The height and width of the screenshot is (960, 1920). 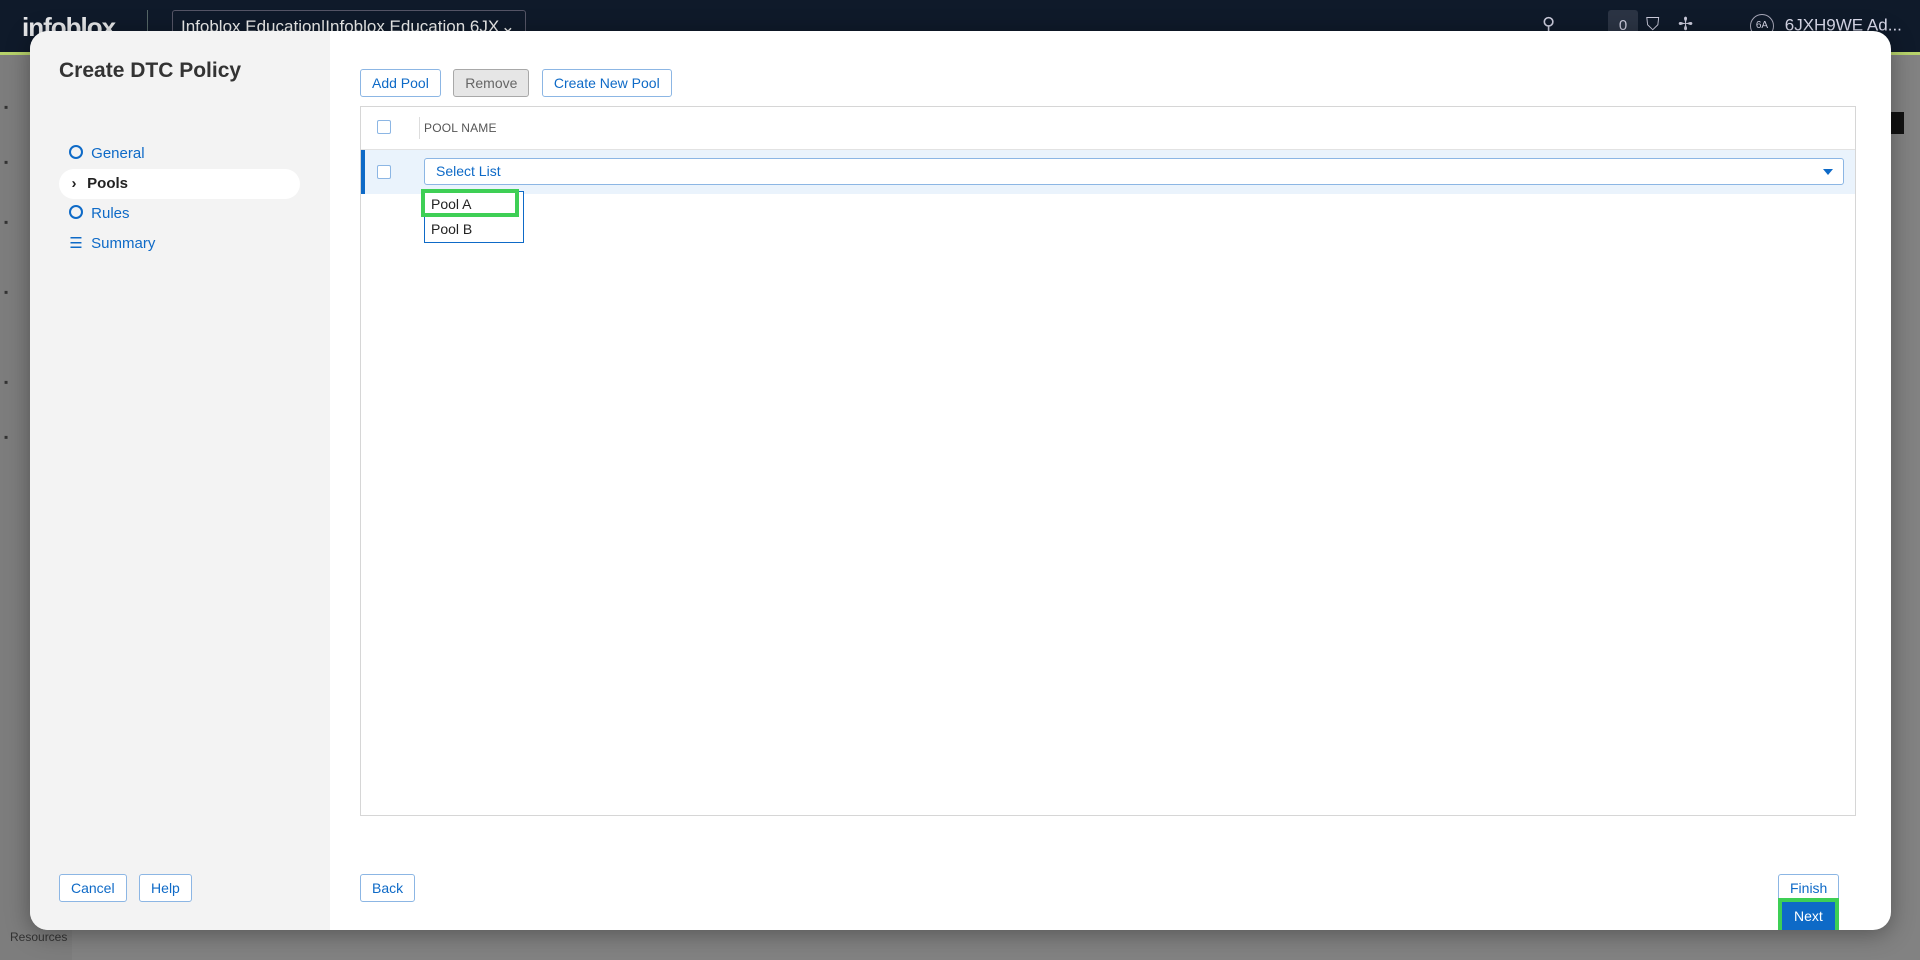 What do you see at coordinates (6, 437) in the screenshot?
I see `nav-system-icon: ▪` at bounding box center [6, 437].